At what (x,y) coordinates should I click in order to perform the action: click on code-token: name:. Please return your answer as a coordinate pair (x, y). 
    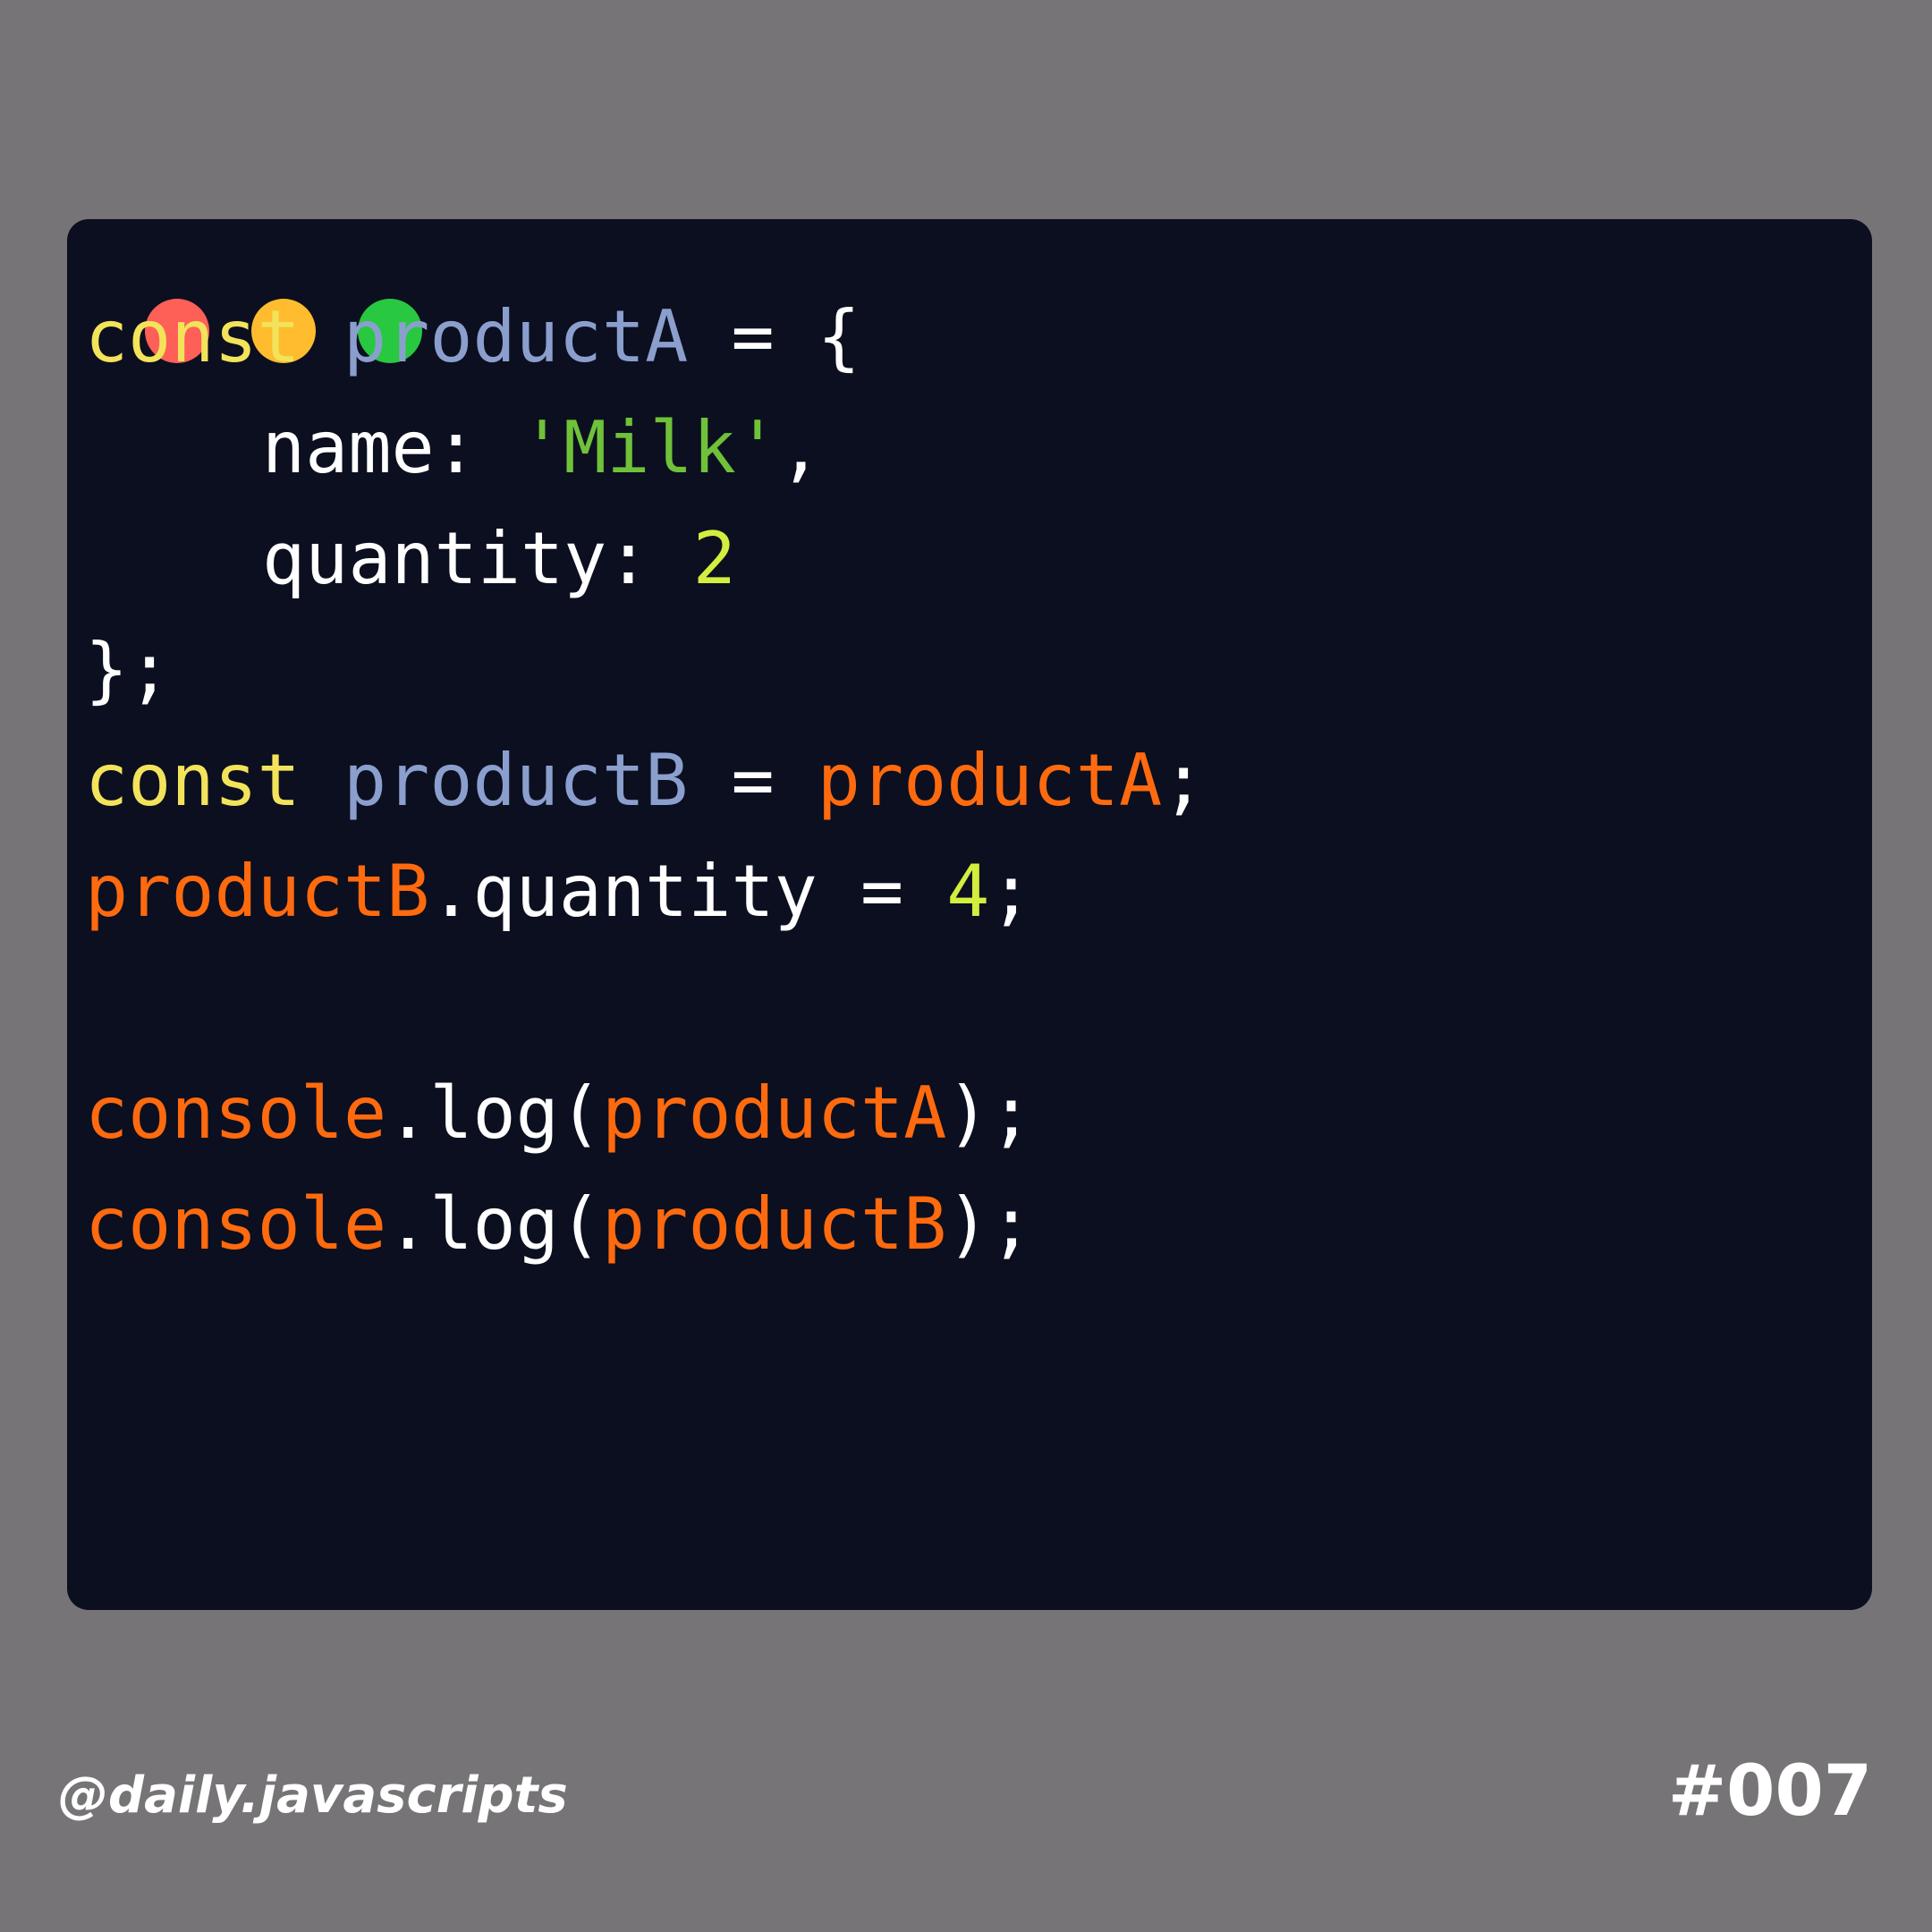
    Looking at the image, I should click on (391, 447).